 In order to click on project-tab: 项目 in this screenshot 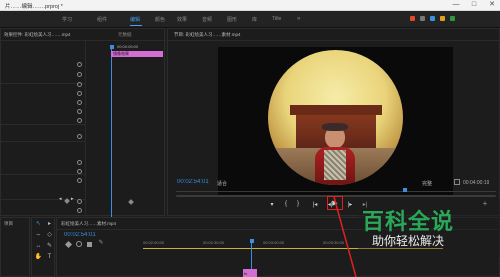, I will do `click(8, 224)`.